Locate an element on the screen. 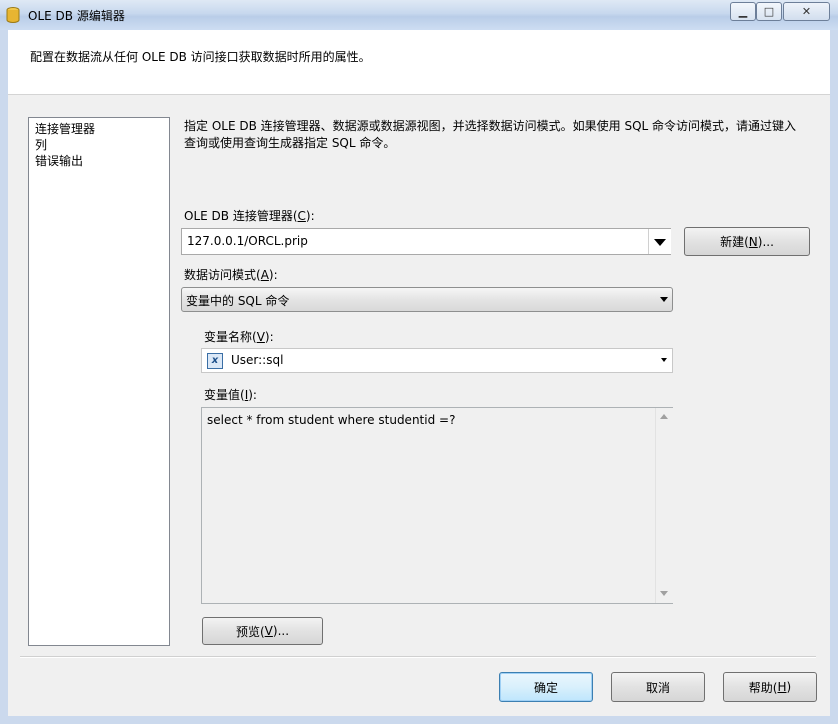 Image resolution: width=838 pixels, height=724 pixels. connection-dropdown-button is located at coordinates (659, 241).